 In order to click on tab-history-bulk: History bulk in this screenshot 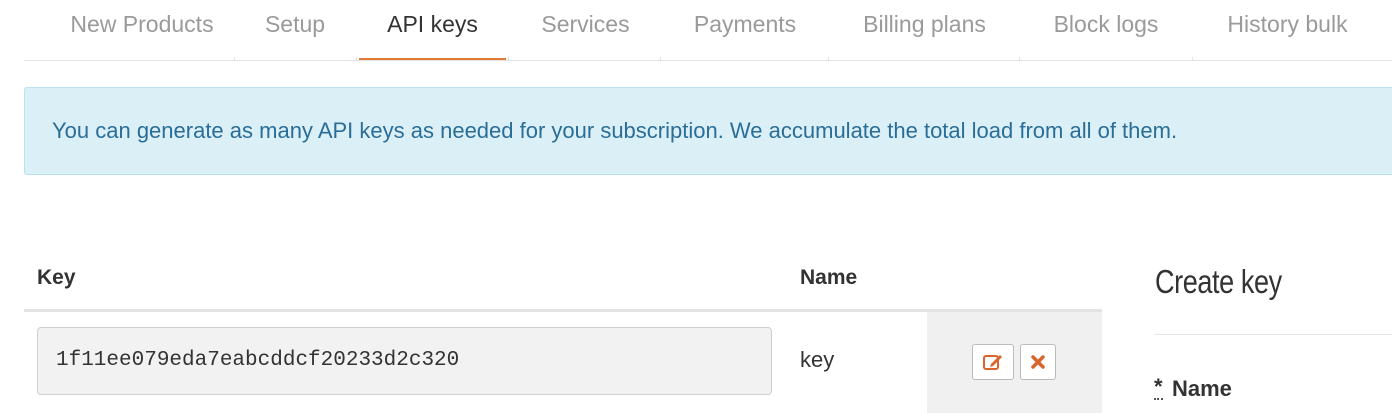, I will do `click(1287, 29)`.